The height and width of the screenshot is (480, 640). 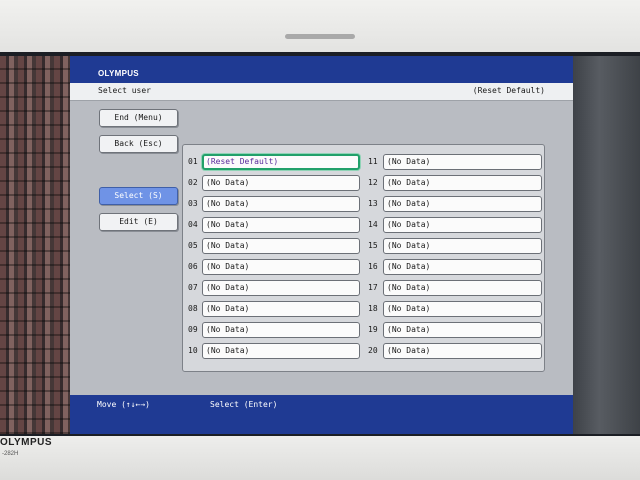 What do you see at coordinates (124, 90) in the screenshot?
I see `page-title: Select user` at bounding box center [124, 90].